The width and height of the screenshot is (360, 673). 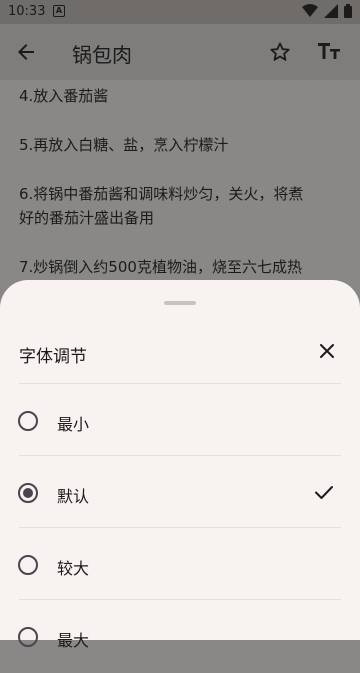 What do you see at coordinates (310, 10) in the screenshot?
I see `wifi-icon` at bounding box center [310, 10].